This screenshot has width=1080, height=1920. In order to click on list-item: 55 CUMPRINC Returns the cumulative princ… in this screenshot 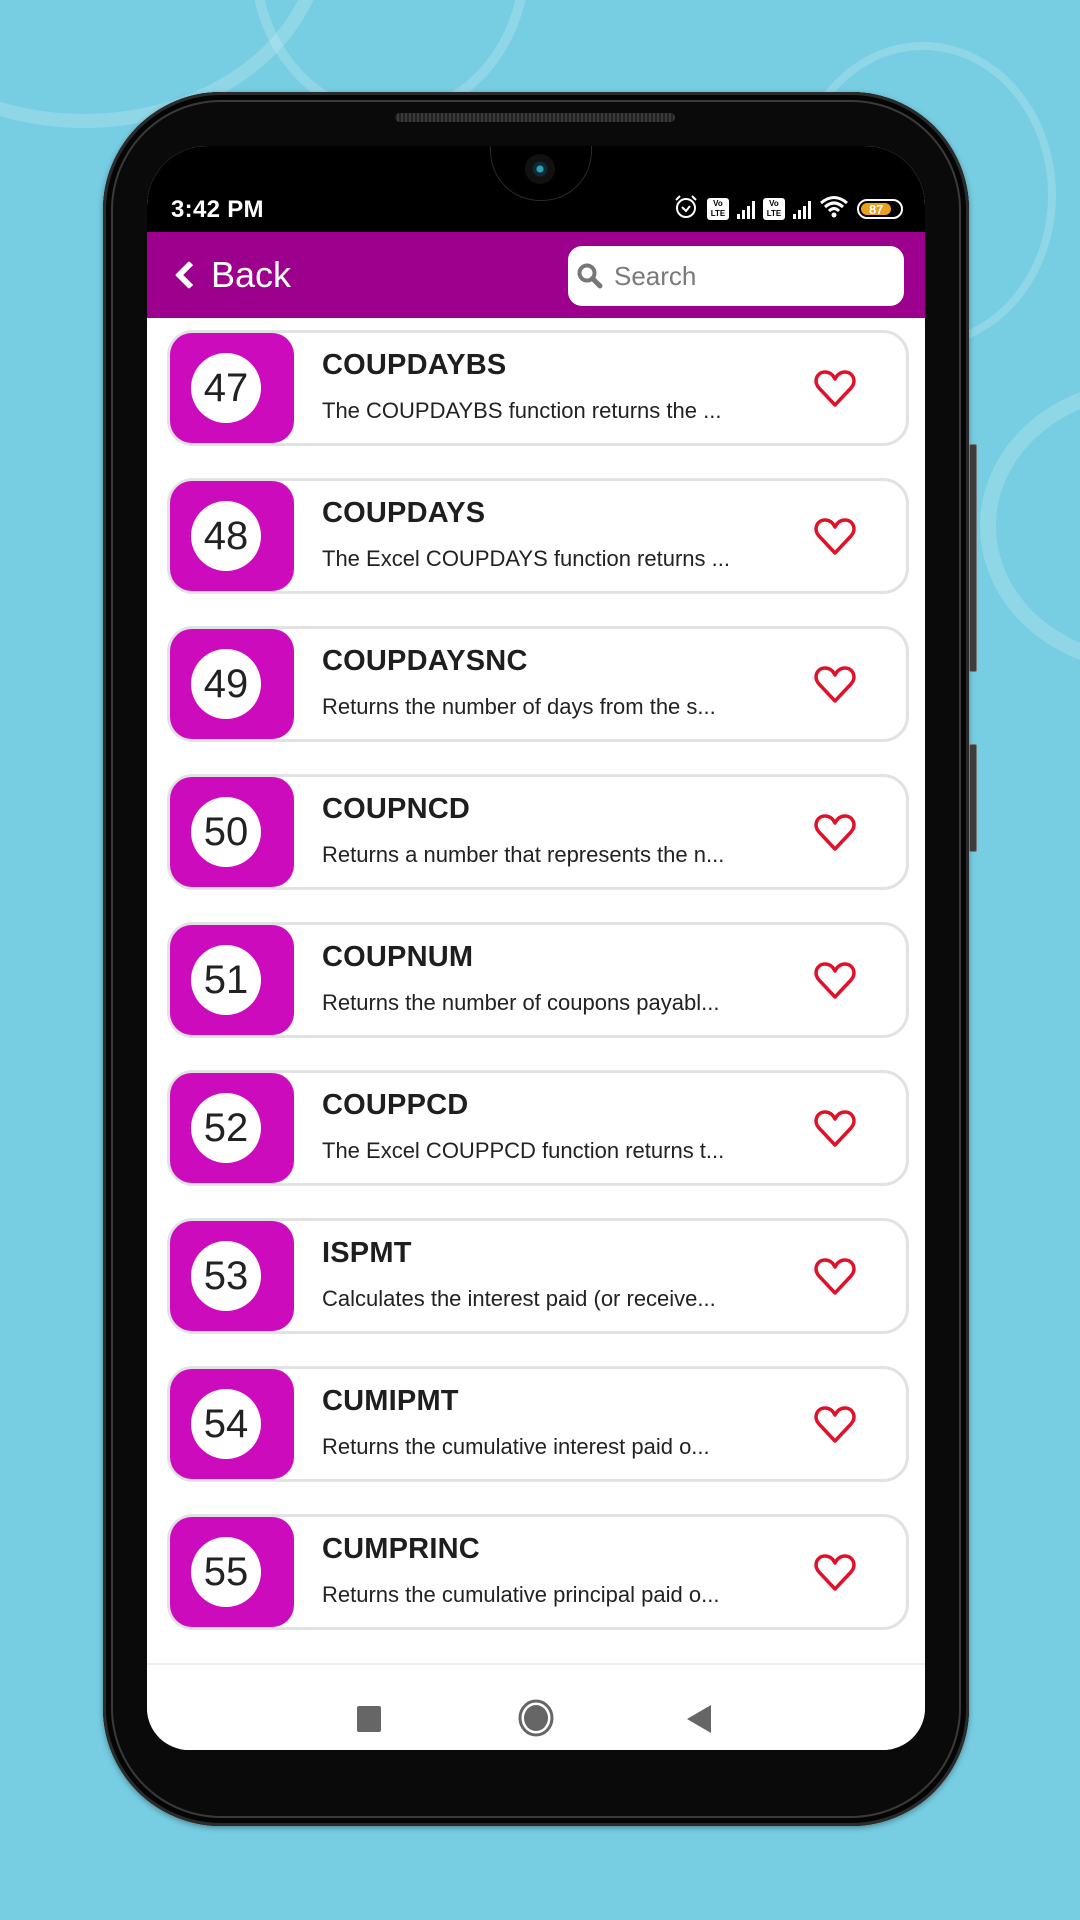, I will do `click(538, 1572)`.